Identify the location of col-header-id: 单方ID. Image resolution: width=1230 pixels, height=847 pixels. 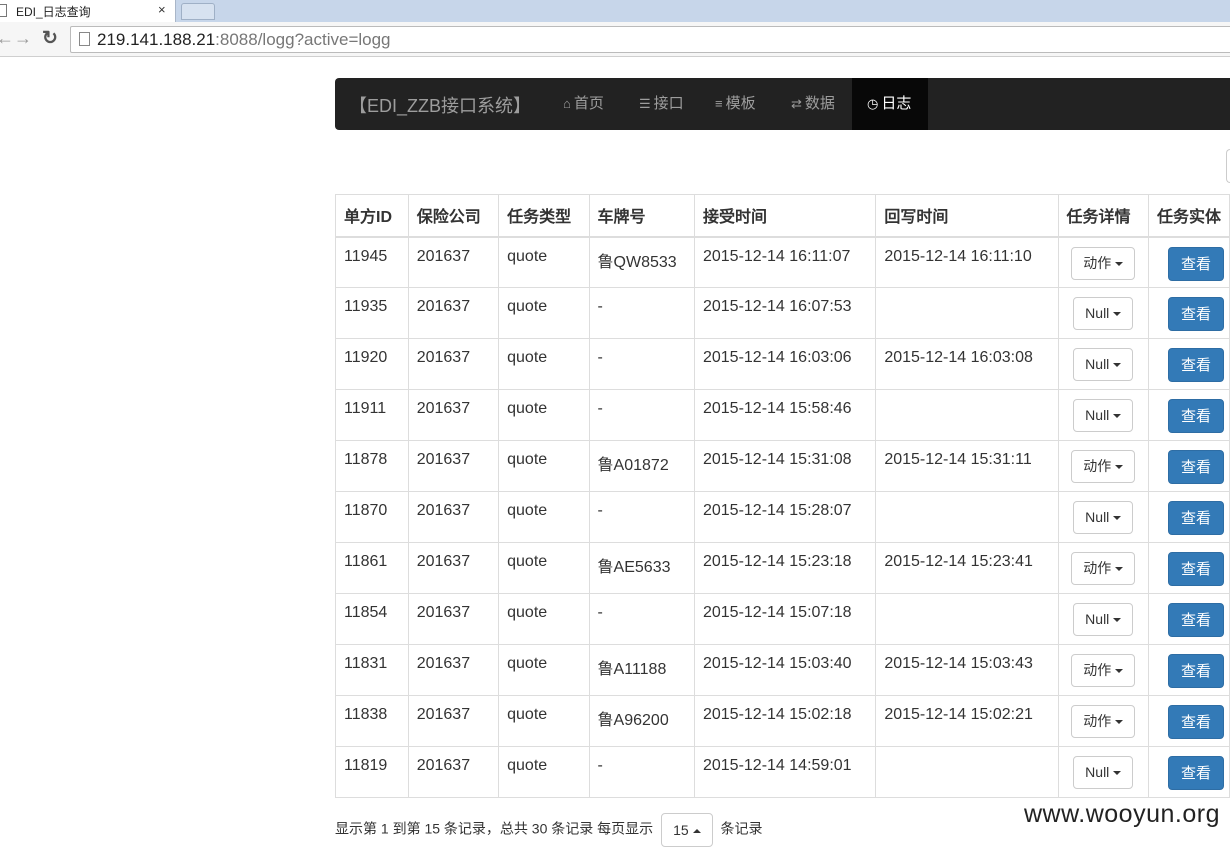
(372, 216).